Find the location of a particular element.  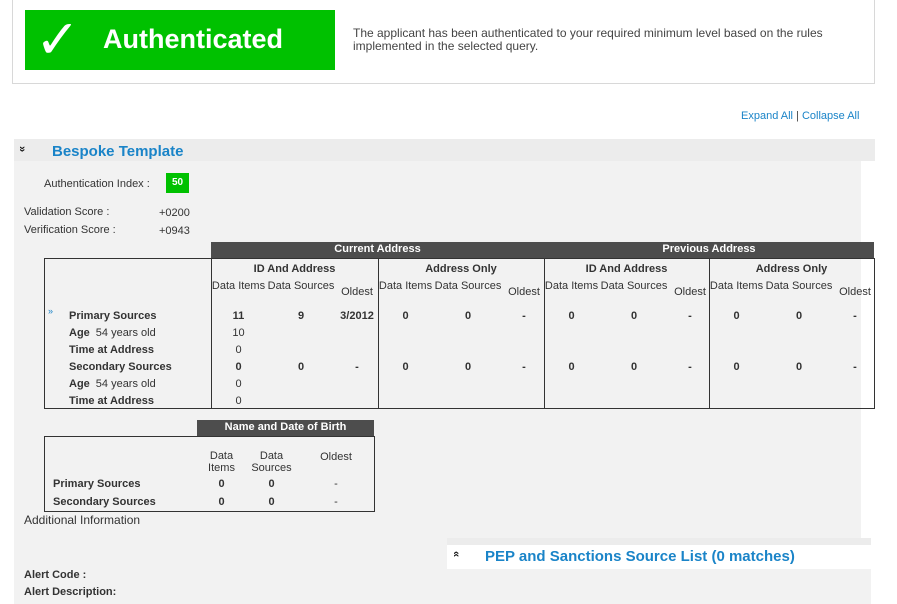

validation-score-label: Validation Score : is located at coordinates (67, 212).